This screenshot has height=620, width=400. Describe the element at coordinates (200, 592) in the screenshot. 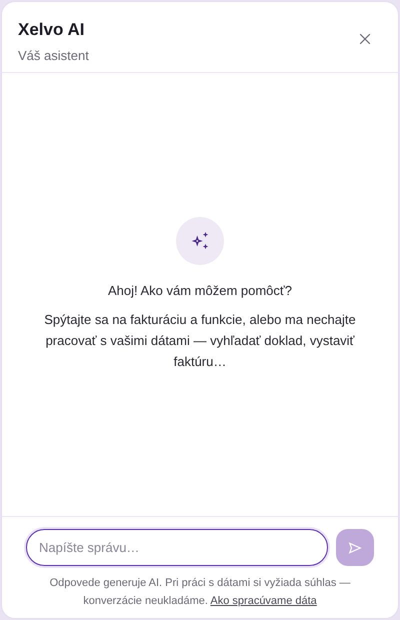

I see `disclaimer-text: Odpovede generuje AI. Pri práci s dátami si vyžiada súhlas — konverzácie neukladáme. Ako spracúvame dáta` at that location.